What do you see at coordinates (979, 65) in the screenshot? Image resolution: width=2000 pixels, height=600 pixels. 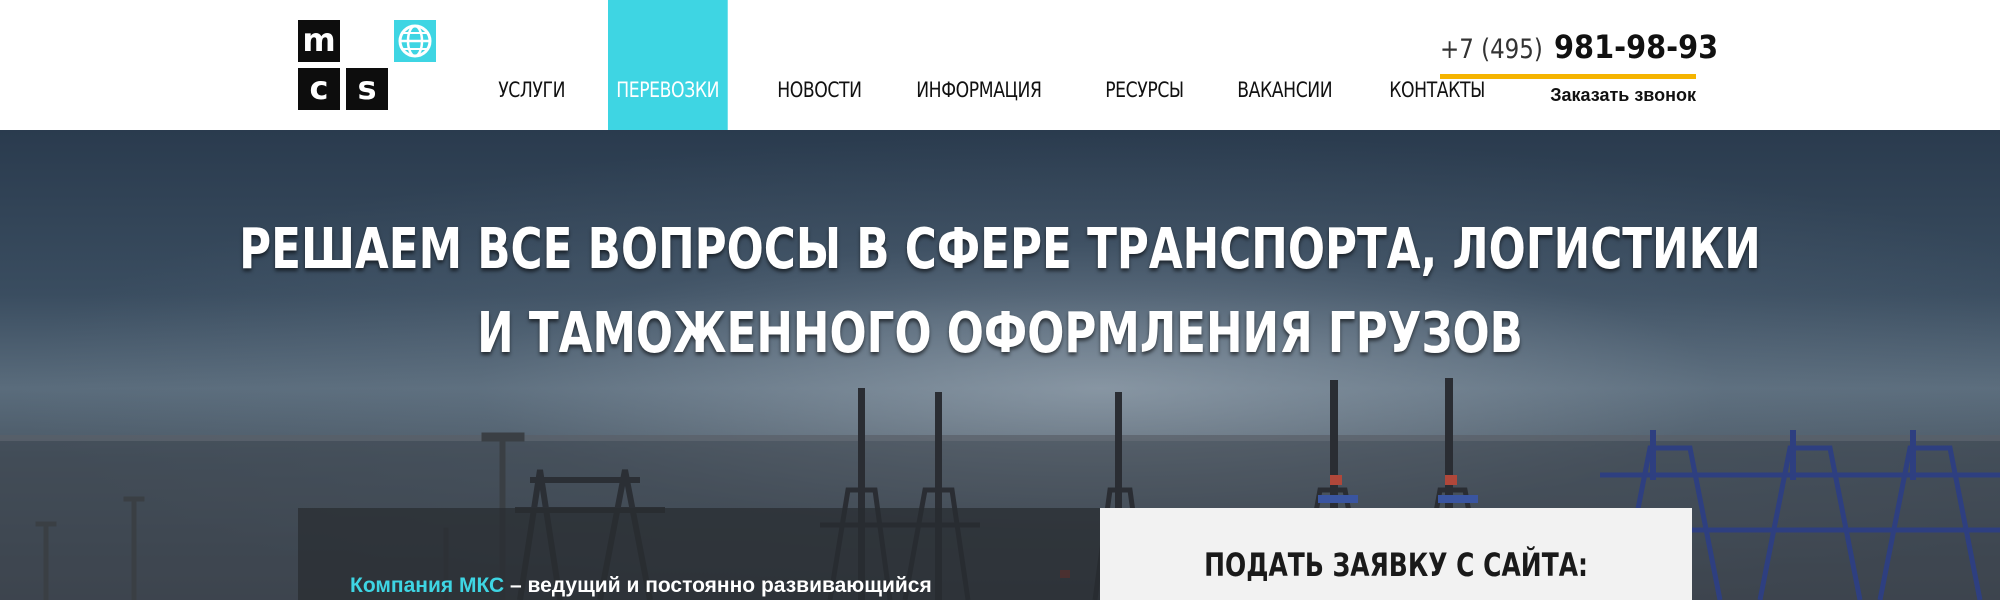 I see `nav-item-information: ИНФОРМАЦИЯ` at bounding box center [979, 65].